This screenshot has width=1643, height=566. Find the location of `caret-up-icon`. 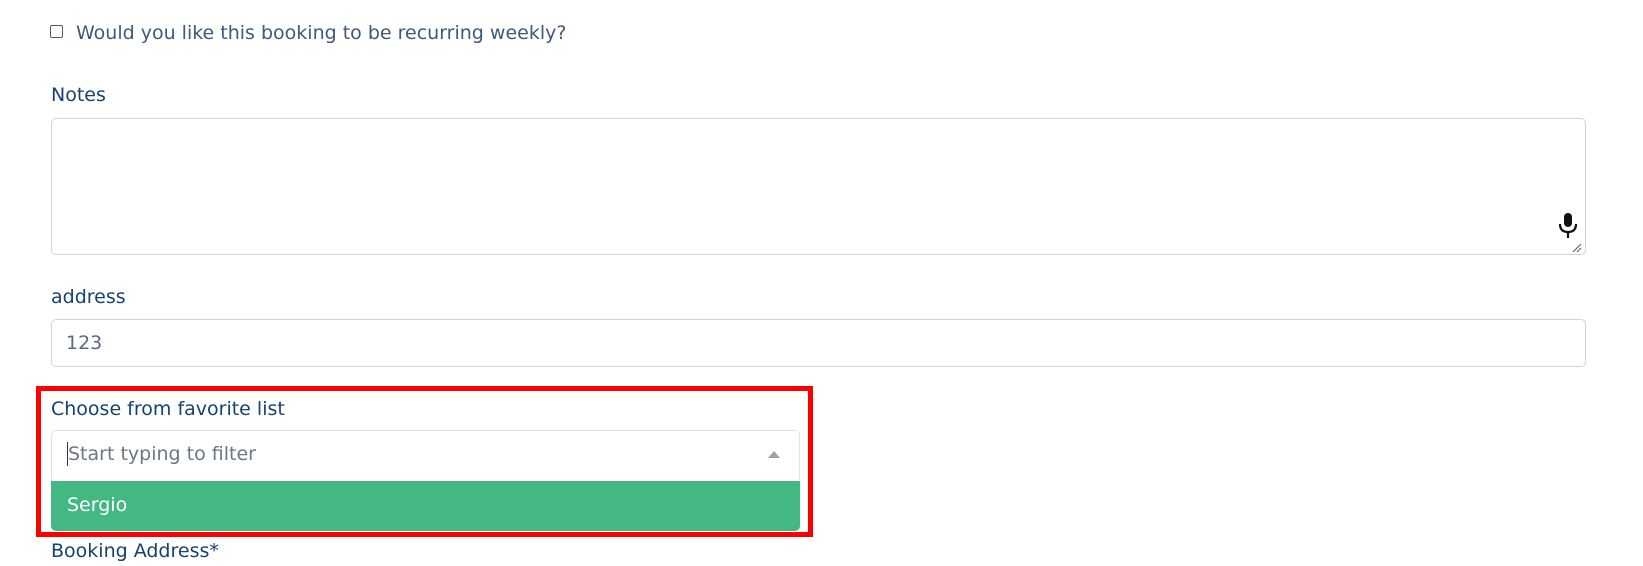

caret-up-icon is located at coordinates (774, 454).